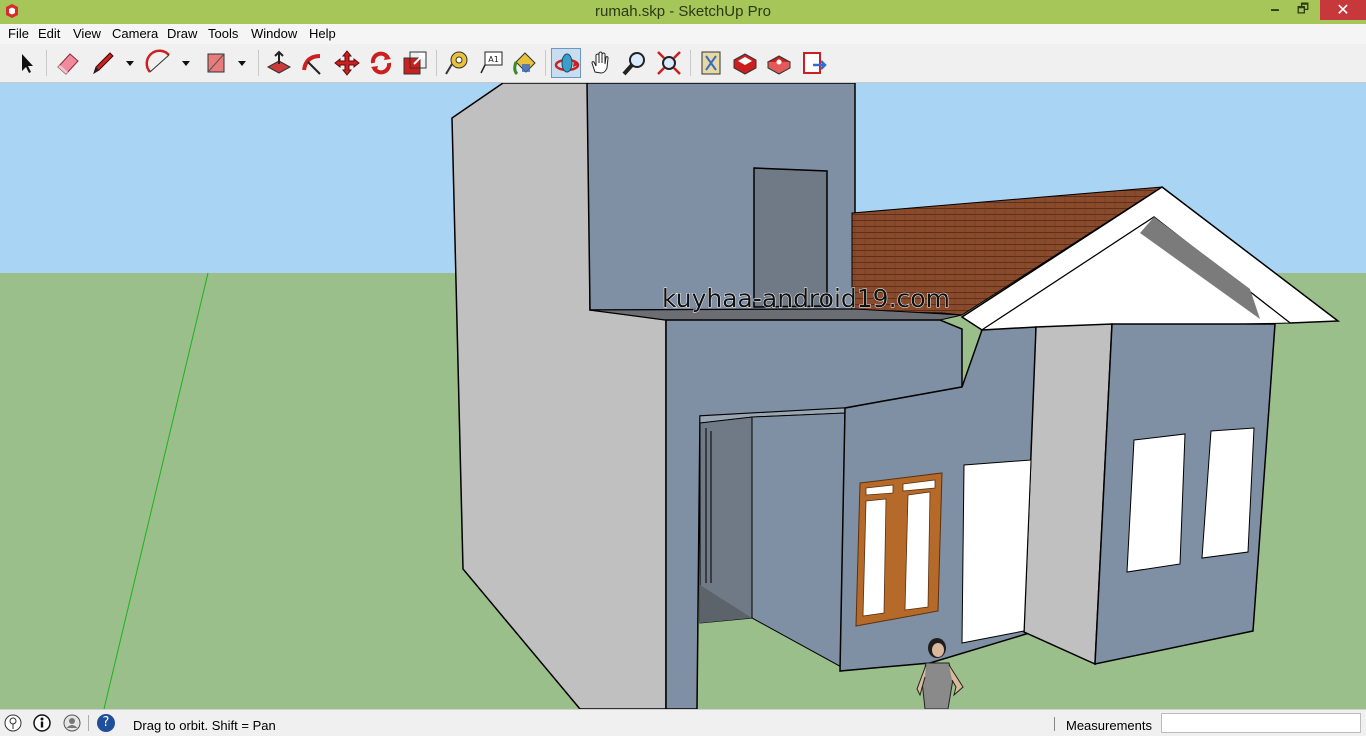  What do you see at coordinates (274, 33) in the screenshot?
I see `menu-window: Window` at bounding box center [274, 33].